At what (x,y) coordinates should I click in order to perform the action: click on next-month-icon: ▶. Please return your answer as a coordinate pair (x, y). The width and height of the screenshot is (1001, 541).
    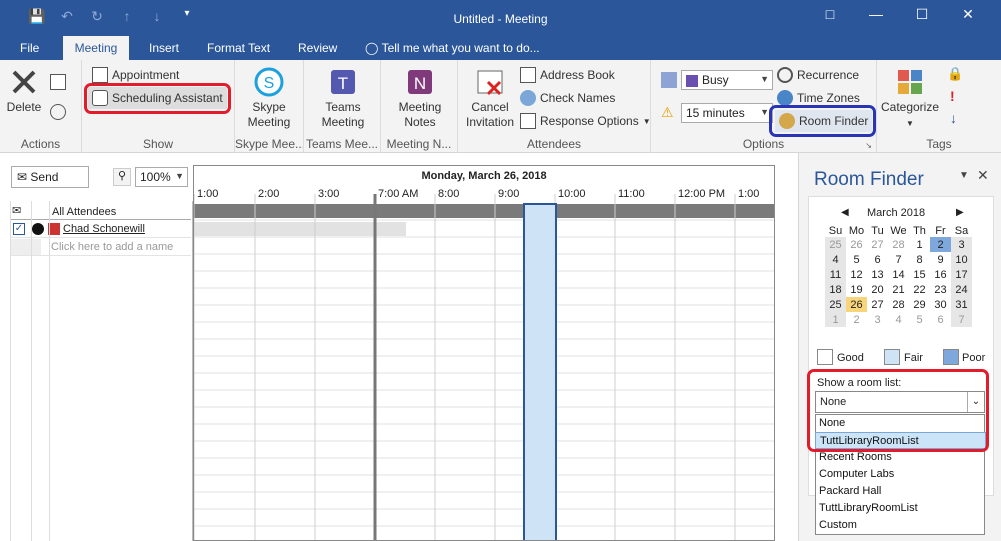
    Looking at the image, I should click on (960, 212).